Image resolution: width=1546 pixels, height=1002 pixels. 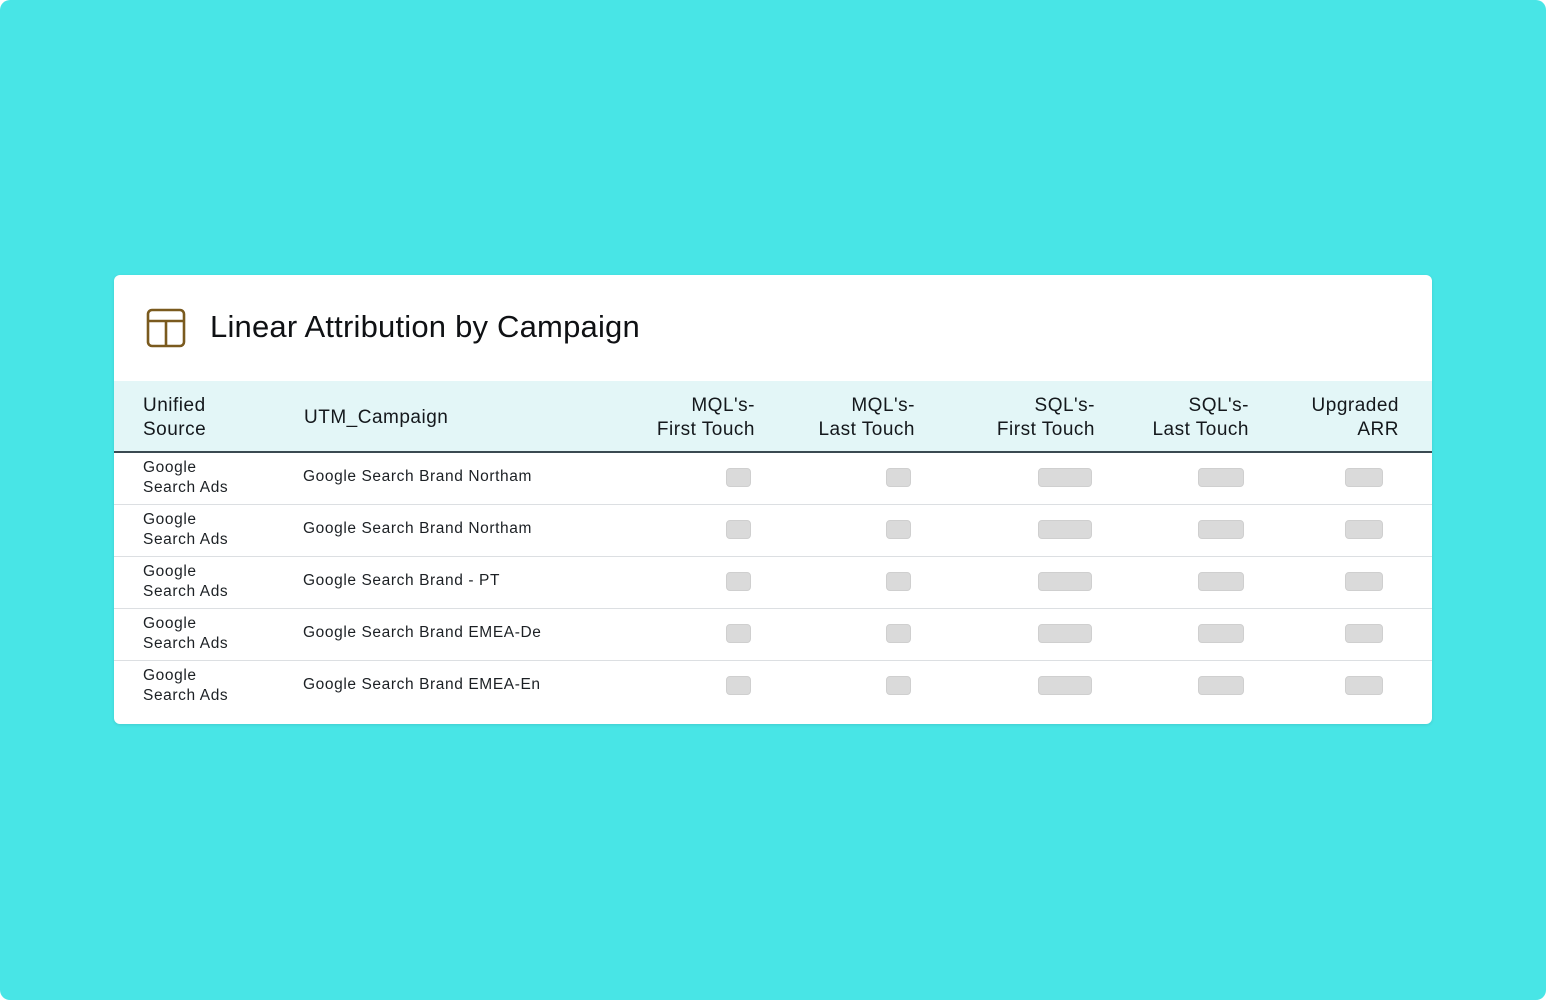 I want to click on cell-utm-campaign: Google Search Brand EMEA-En, so click(x=422, y=684).